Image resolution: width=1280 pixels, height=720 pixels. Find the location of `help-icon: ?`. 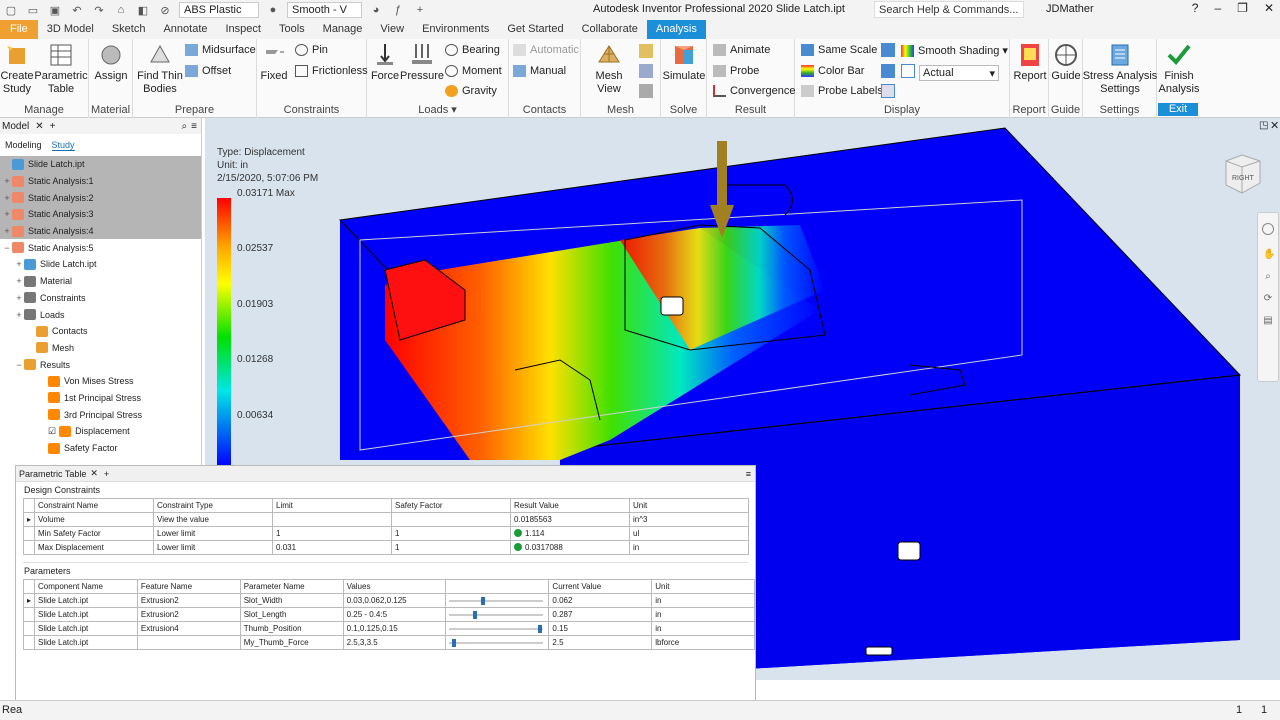

help-icon: ? is located at coordinates (1195, 8).